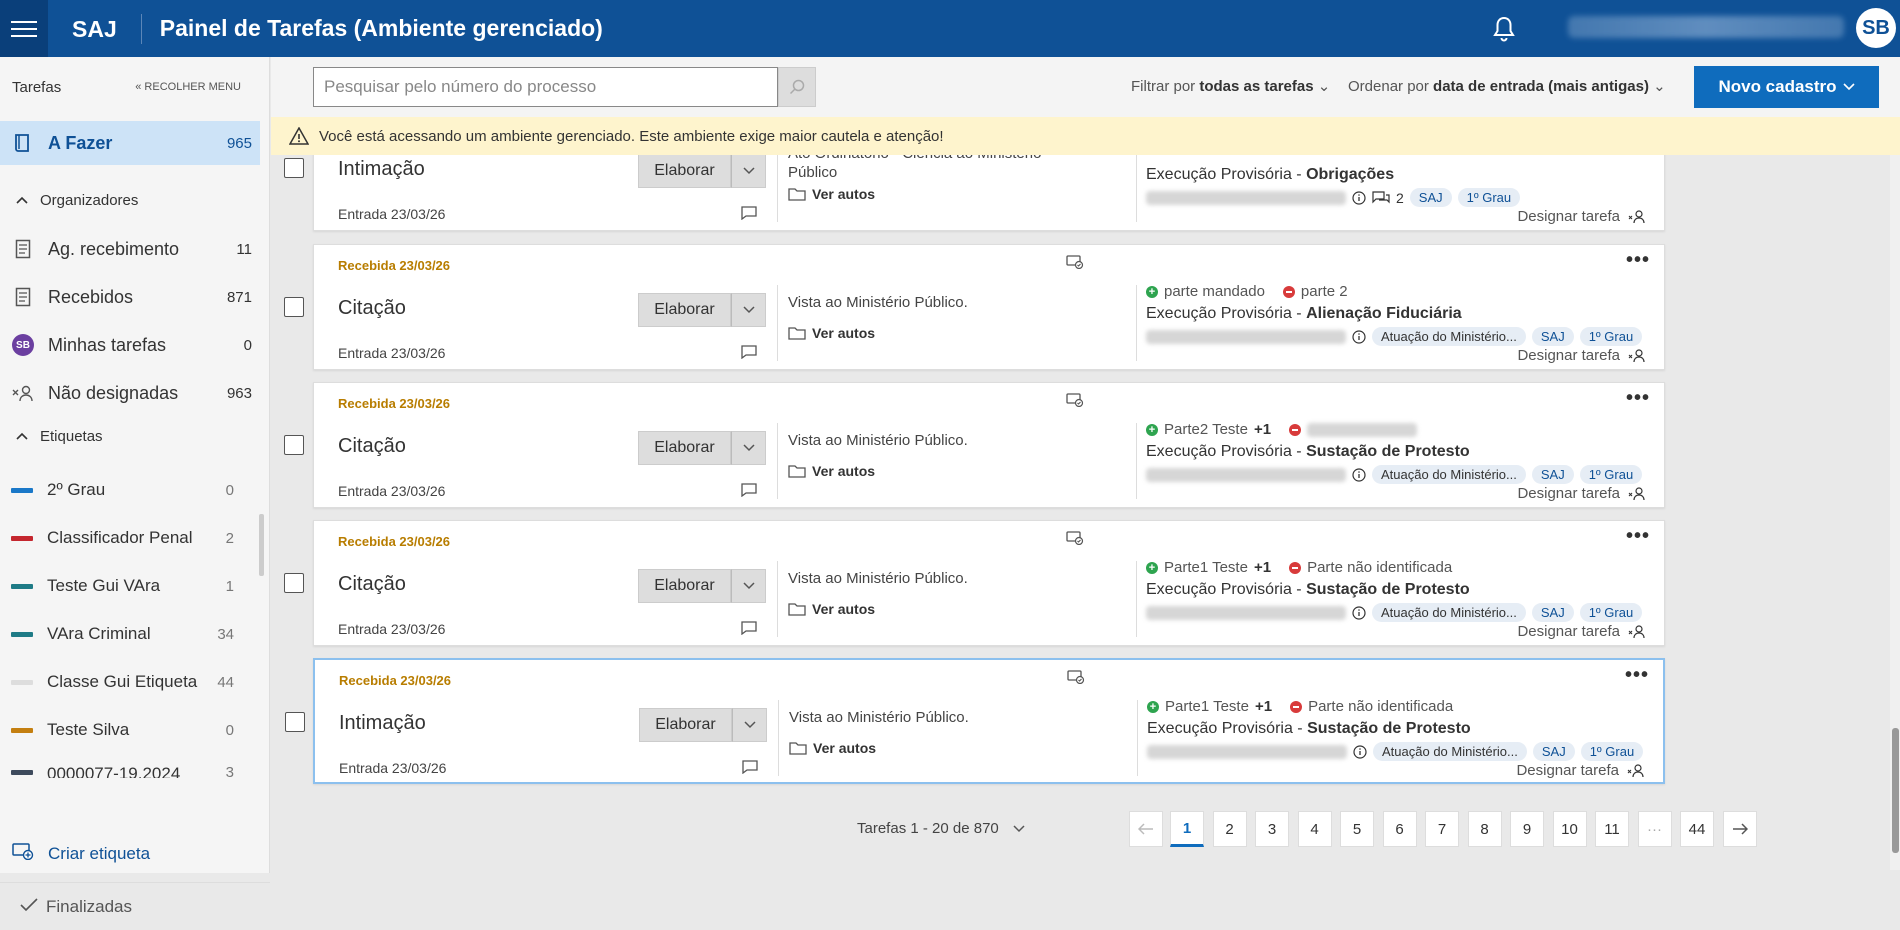  What do you see at coordinates (107, 28) in the screenshot?
I see `brand-logo: SAJ` at bounding box center [107, 28].